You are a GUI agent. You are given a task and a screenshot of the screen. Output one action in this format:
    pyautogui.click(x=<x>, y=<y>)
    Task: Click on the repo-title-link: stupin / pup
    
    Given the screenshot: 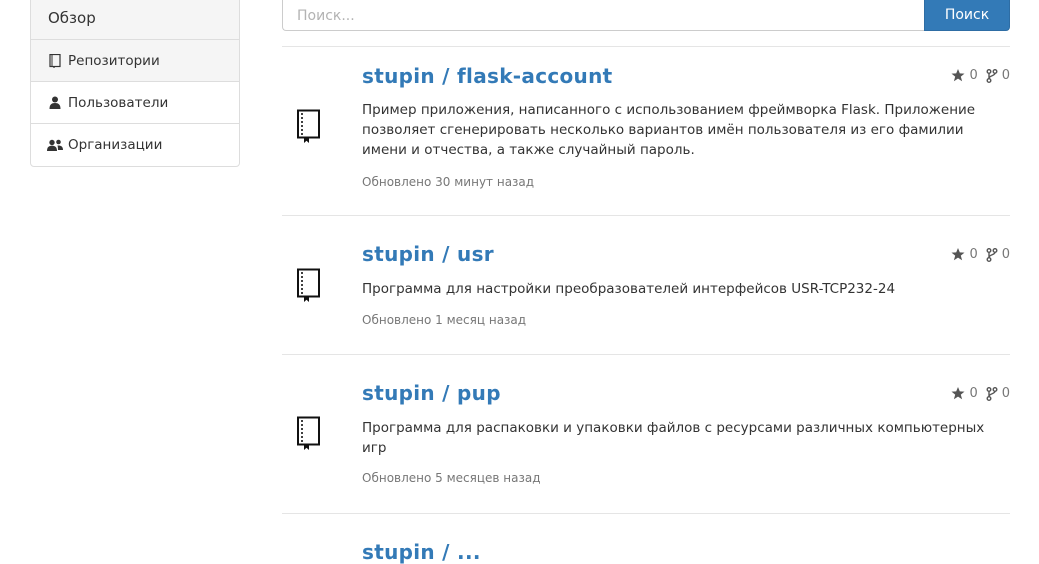 What is the action you would take?
    pyautogui.click(x=431, y=393)
    